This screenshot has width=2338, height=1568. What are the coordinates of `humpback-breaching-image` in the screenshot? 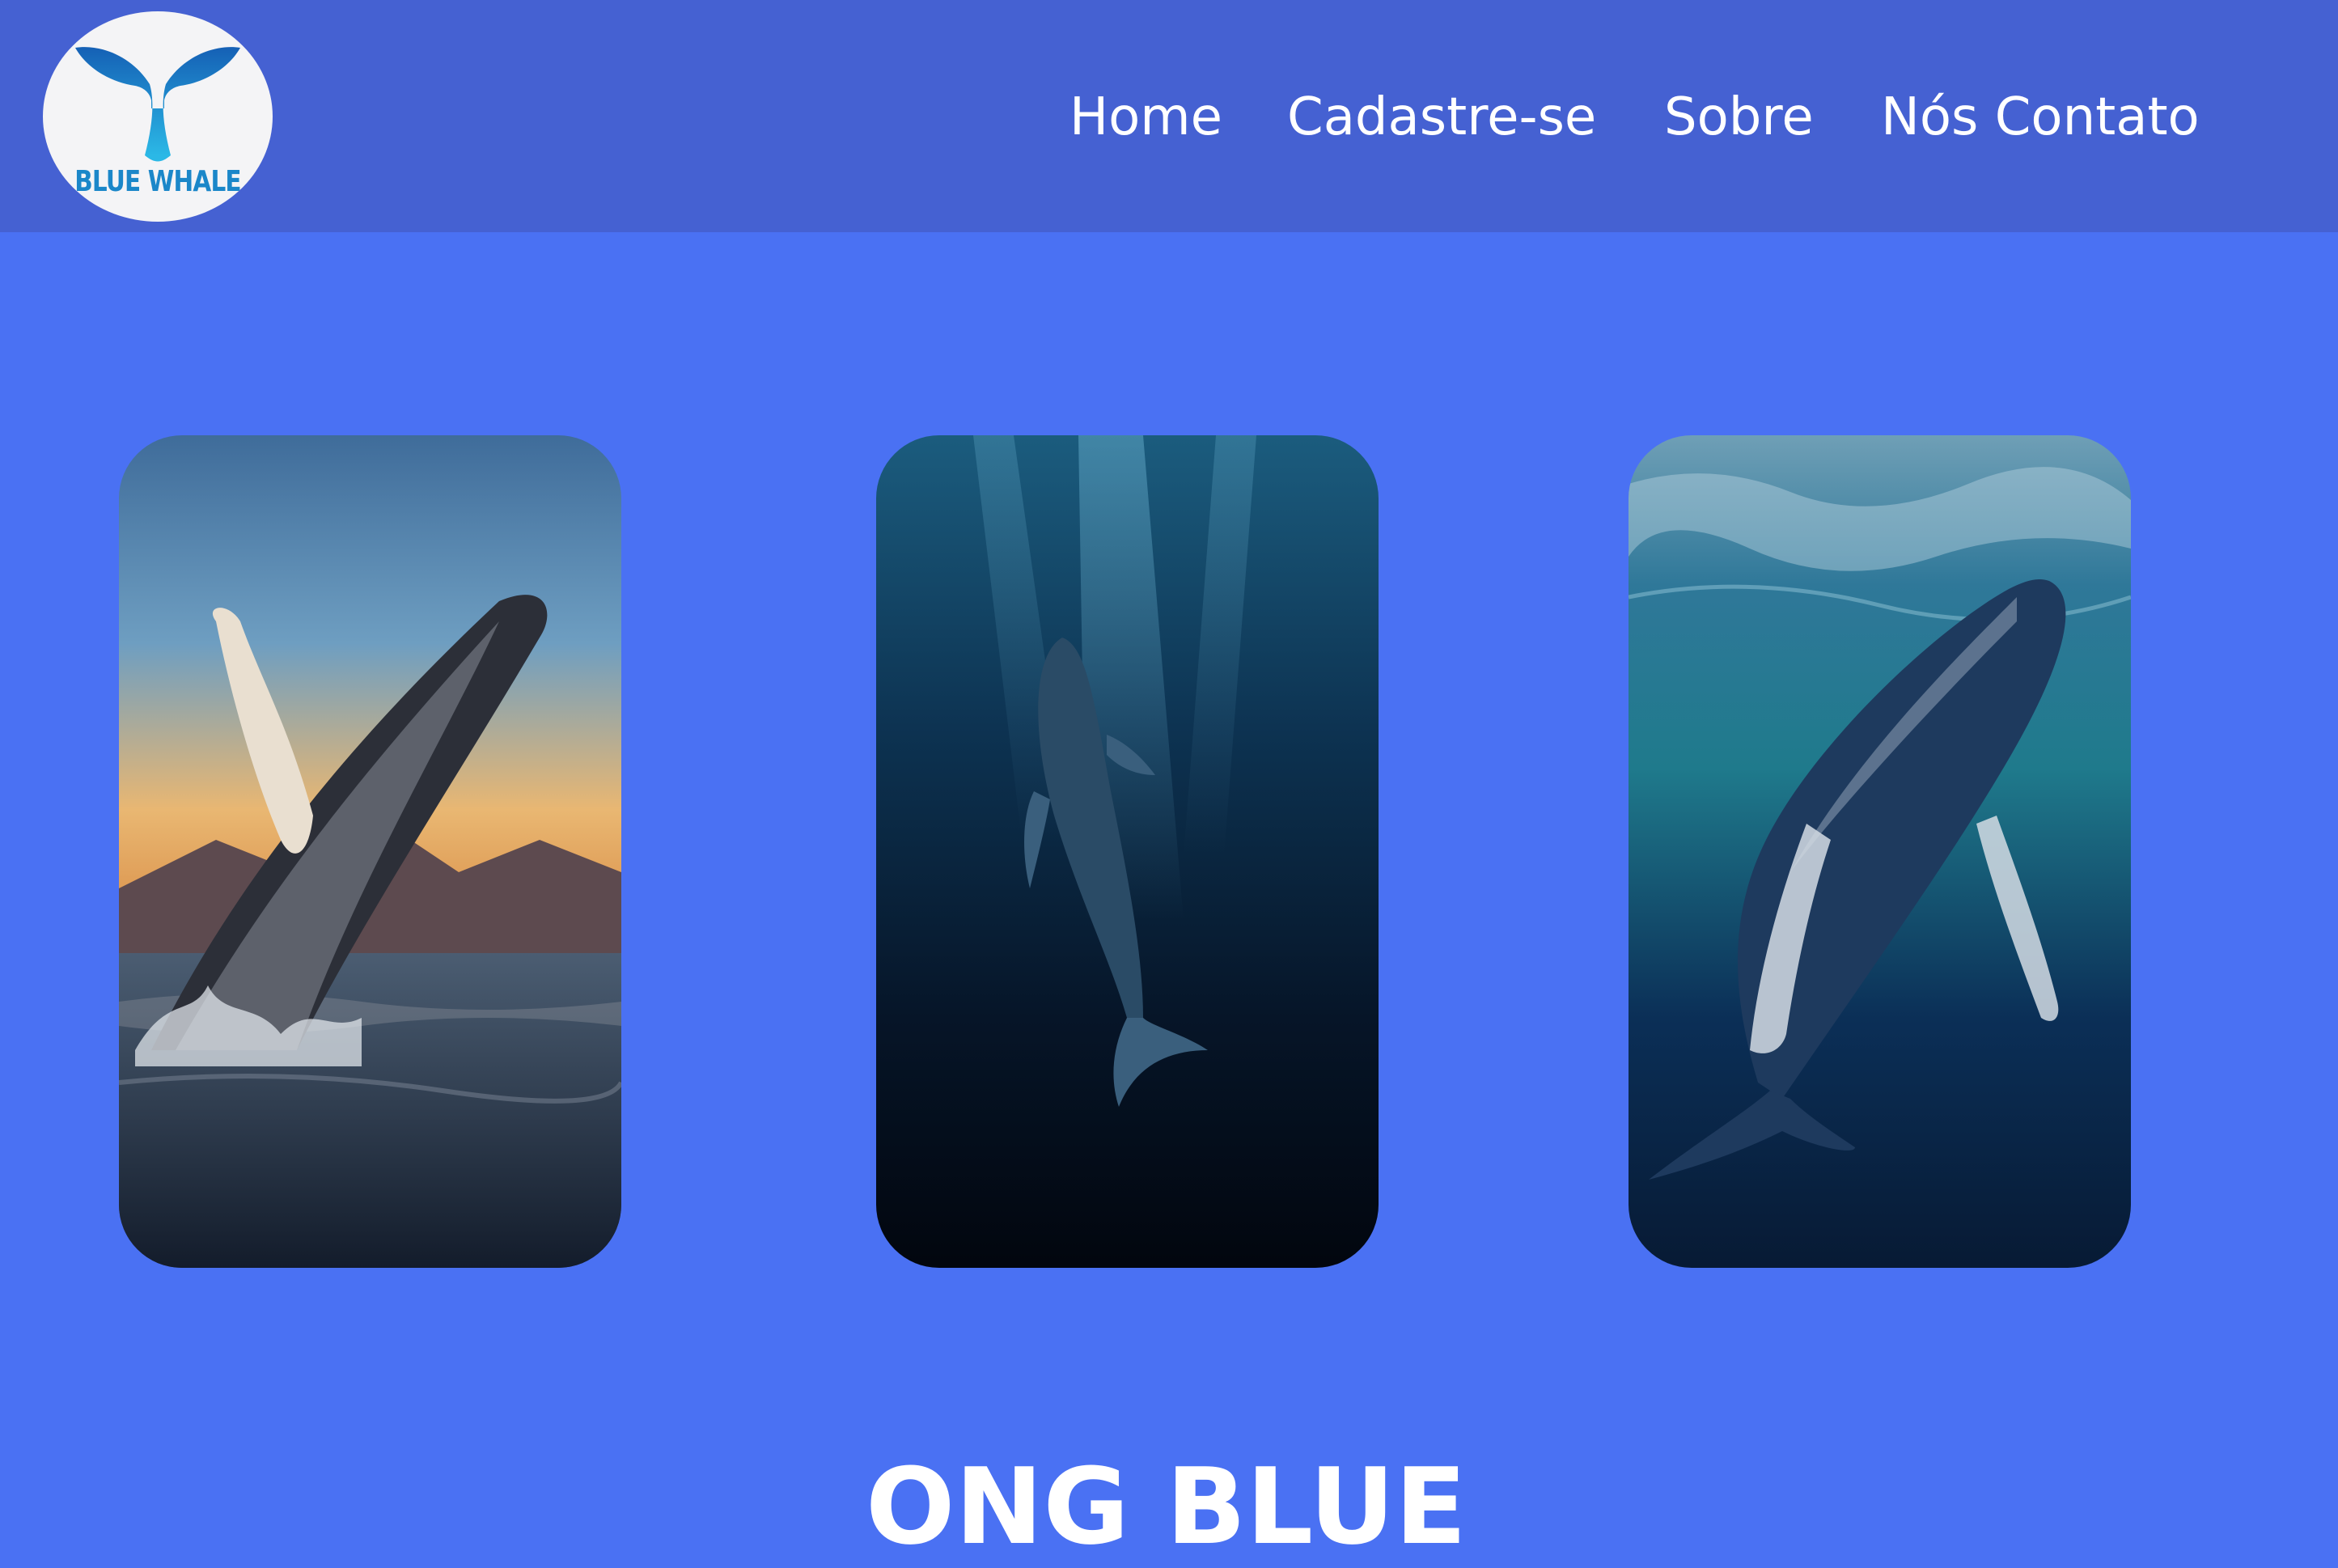 It's located at (370, 852).